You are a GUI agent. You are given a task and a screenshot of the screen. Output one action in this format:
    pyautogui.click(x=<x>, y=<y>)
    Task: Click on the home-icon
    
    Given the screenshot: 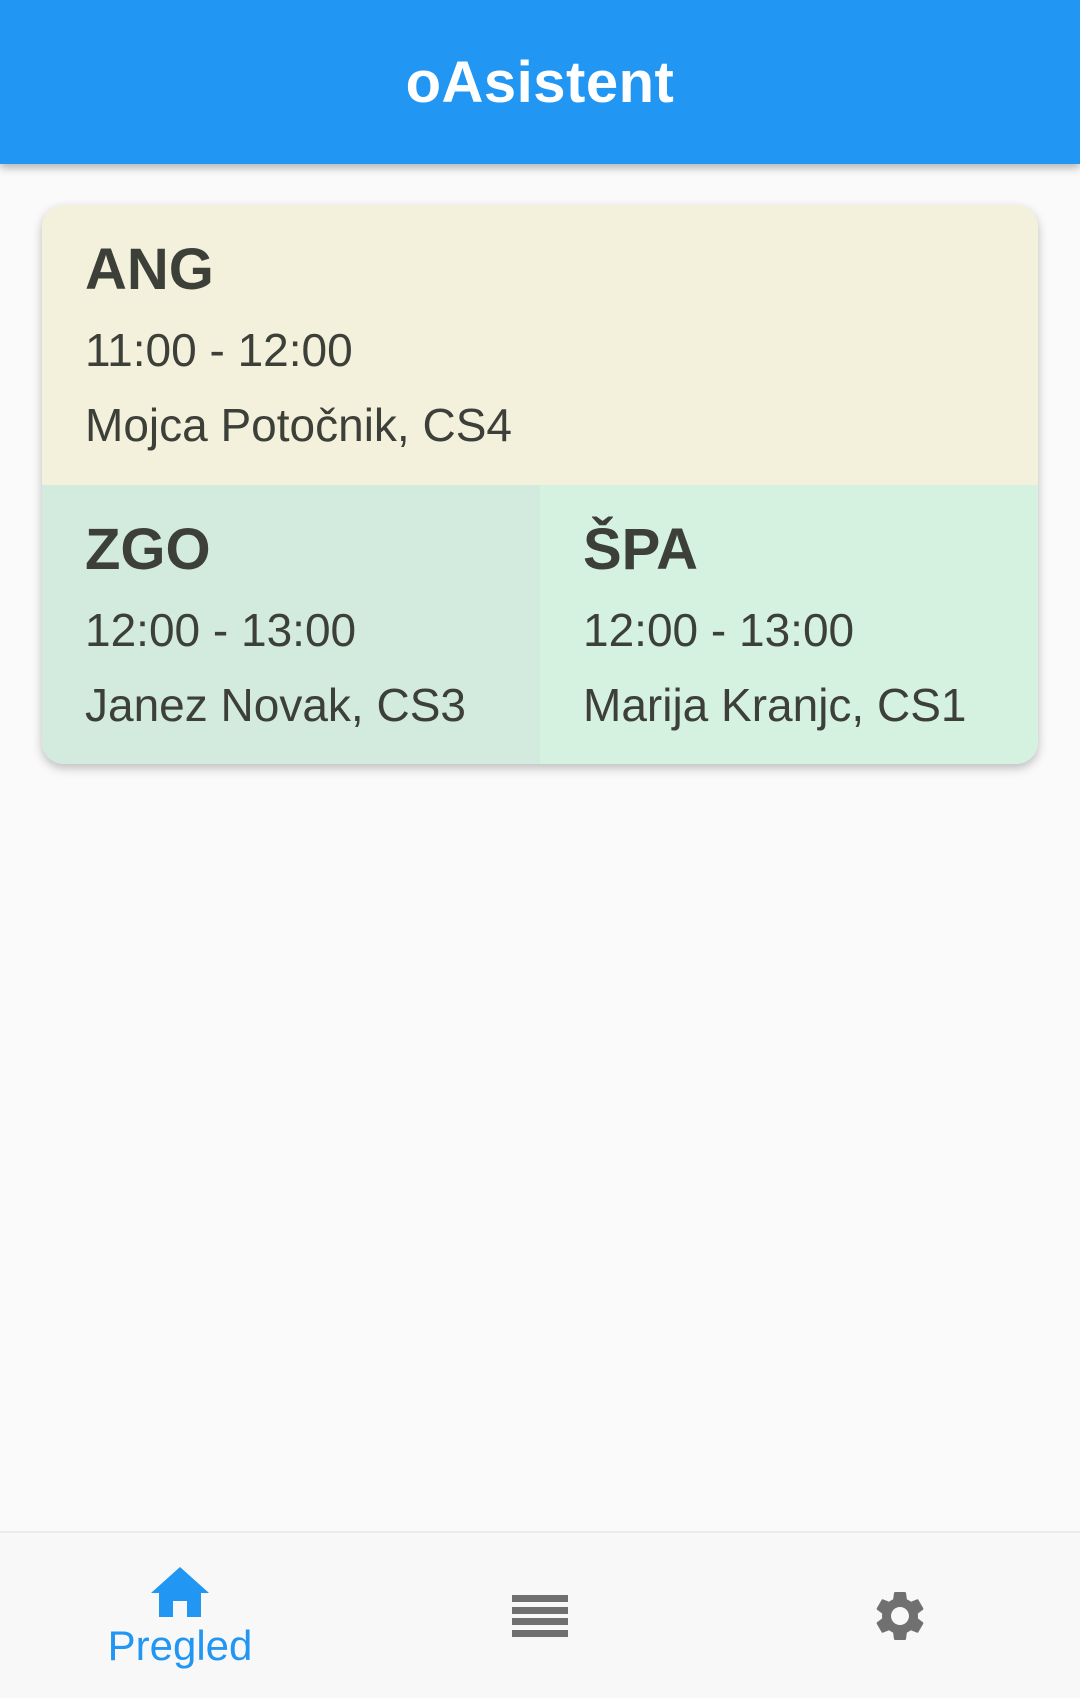 What is the action you would take?
    pyautogui.click(x=180, y=1591)
    